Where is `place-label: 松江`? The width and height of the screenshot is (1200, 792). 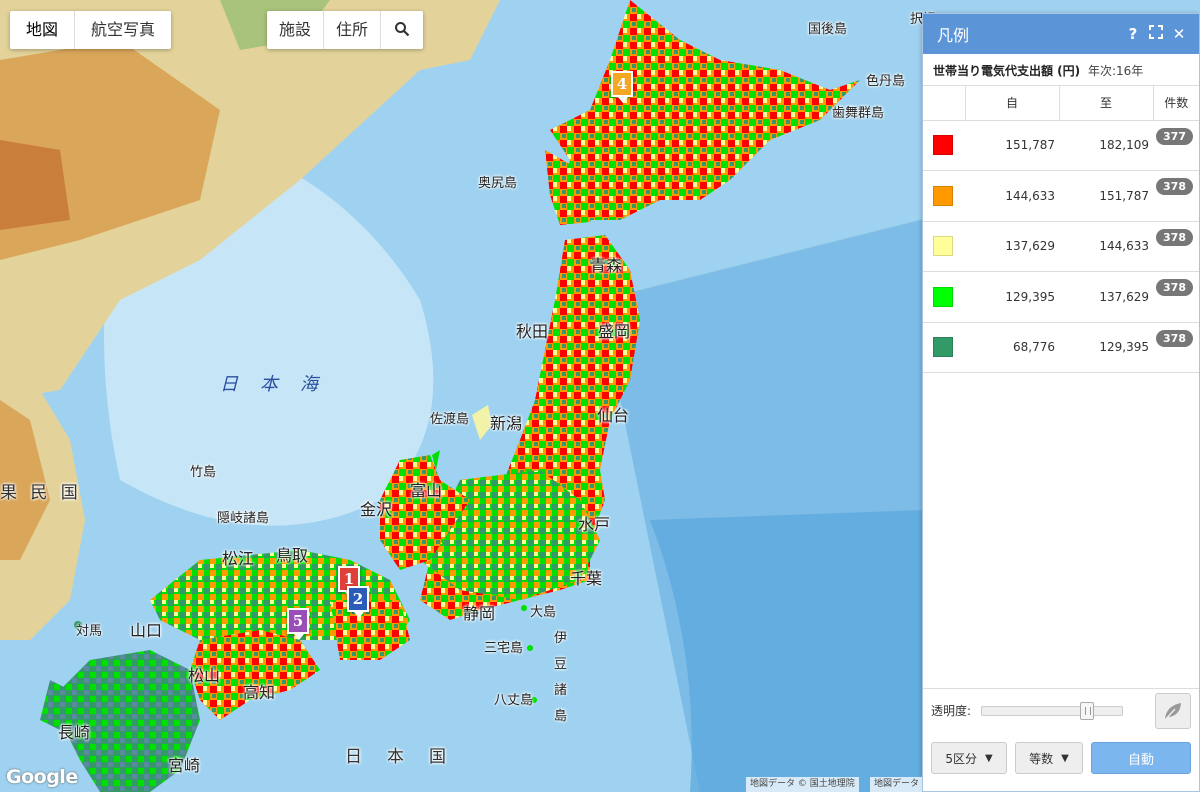
place-label: 松江 is located at coordinates (238, 558).